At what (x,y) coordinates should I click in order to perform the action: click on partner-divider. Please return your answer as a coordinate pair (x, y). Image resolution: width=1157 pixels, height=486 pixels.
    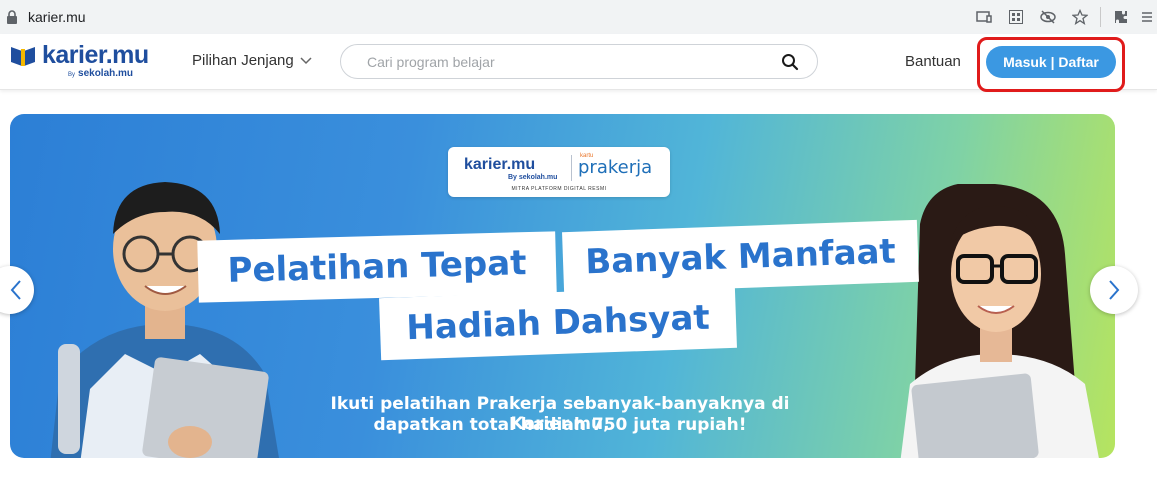
    Looking at the image, I should click on (571, 168).